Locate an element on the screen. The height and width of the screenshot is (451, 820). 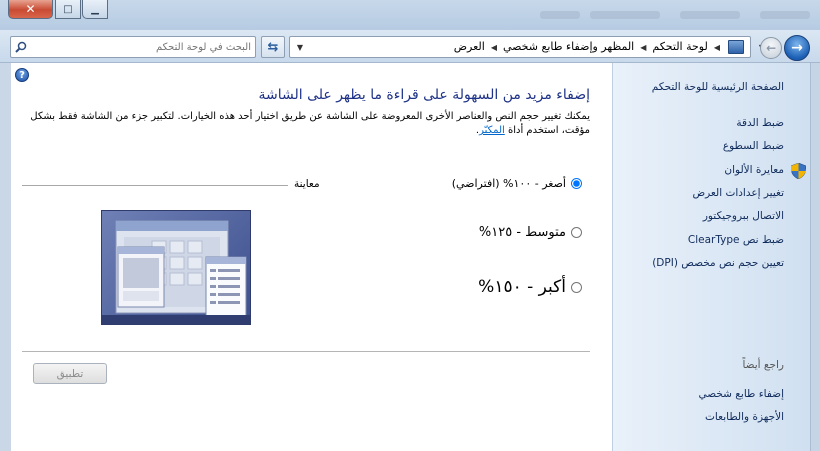
option-larger: أكبر - ١٥٠% is located at coordinates (530, 287).